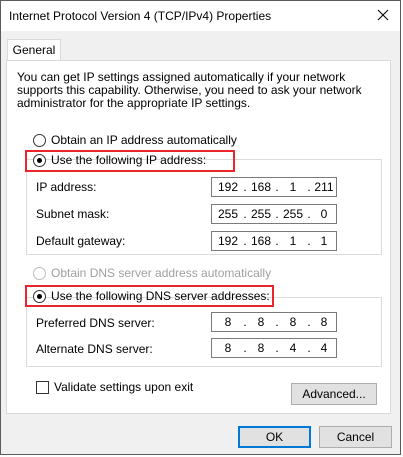 The height and width of the screenshot is (457, 403). I want to click on octet: 211, so click(324, 187).